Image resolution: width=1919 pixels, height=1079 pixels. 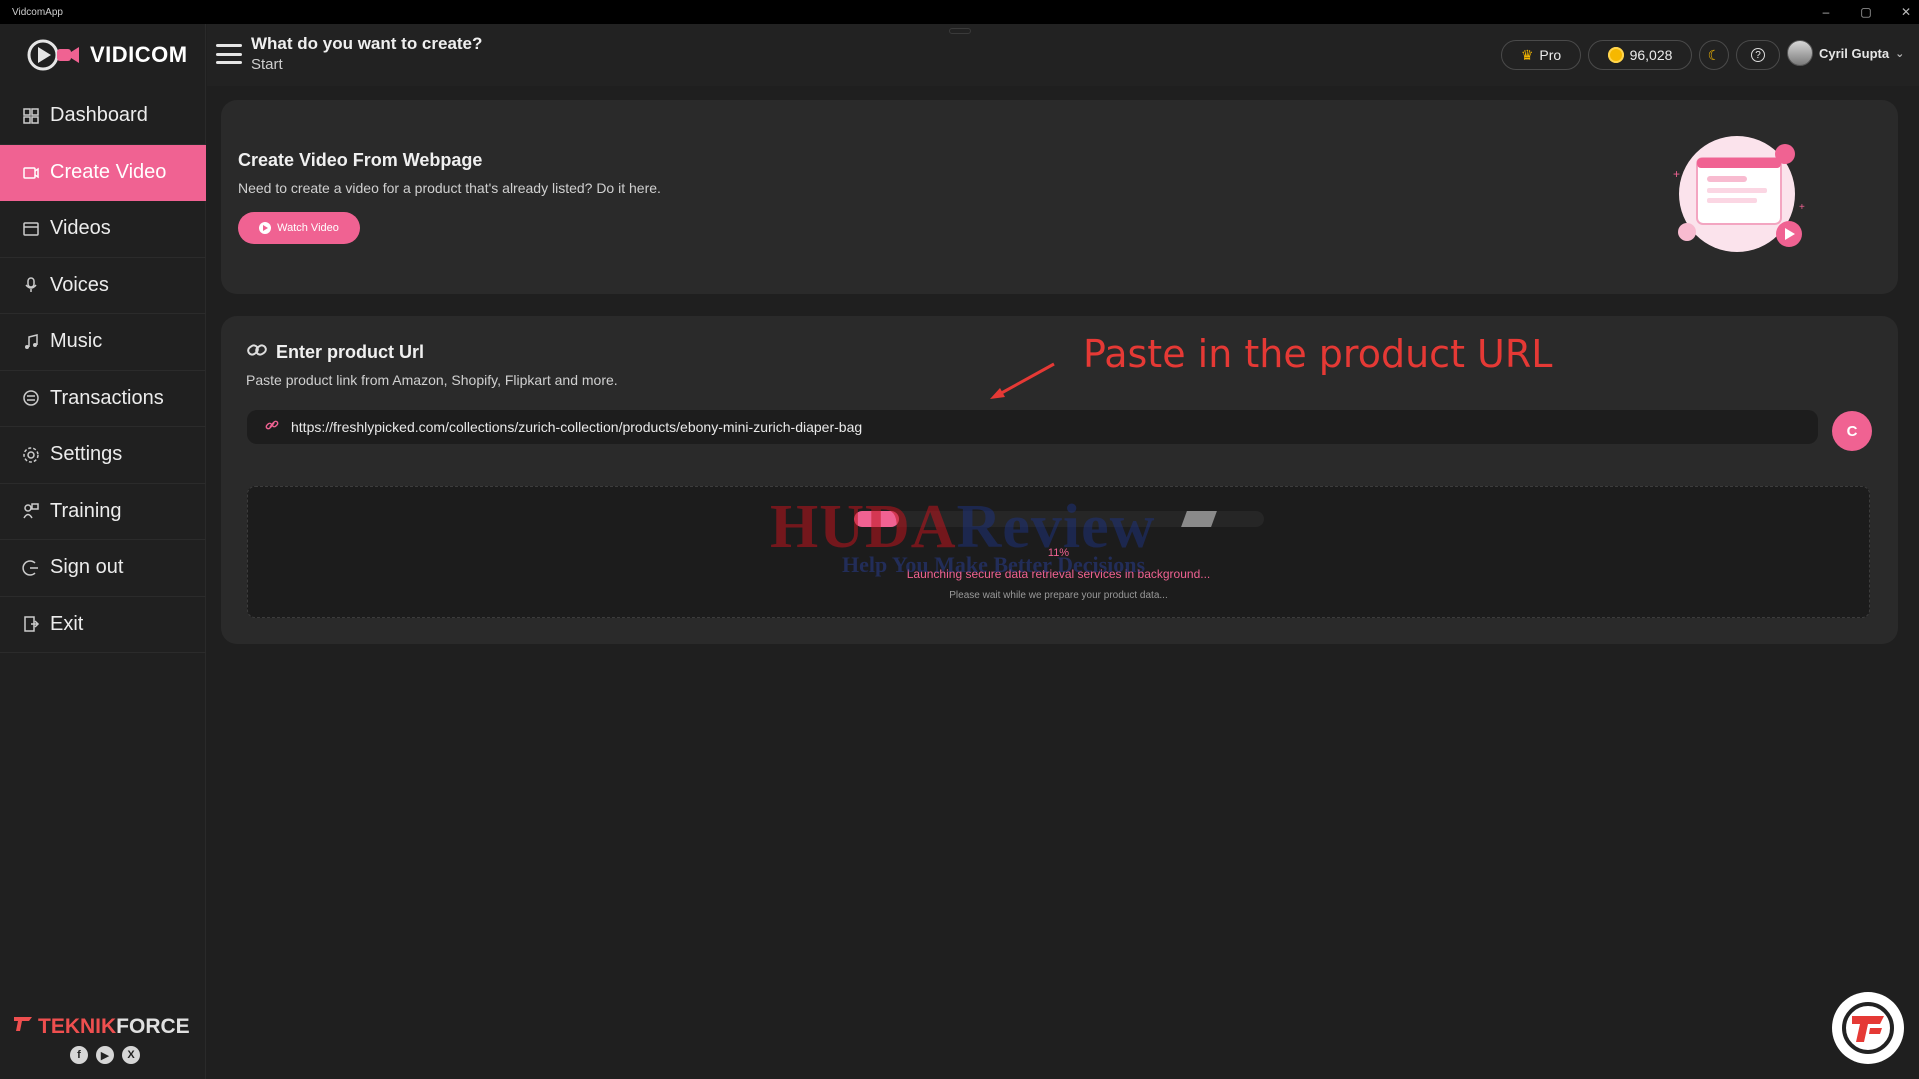 I want to click on menu-toggle-icon, so click(x=229, y=54).